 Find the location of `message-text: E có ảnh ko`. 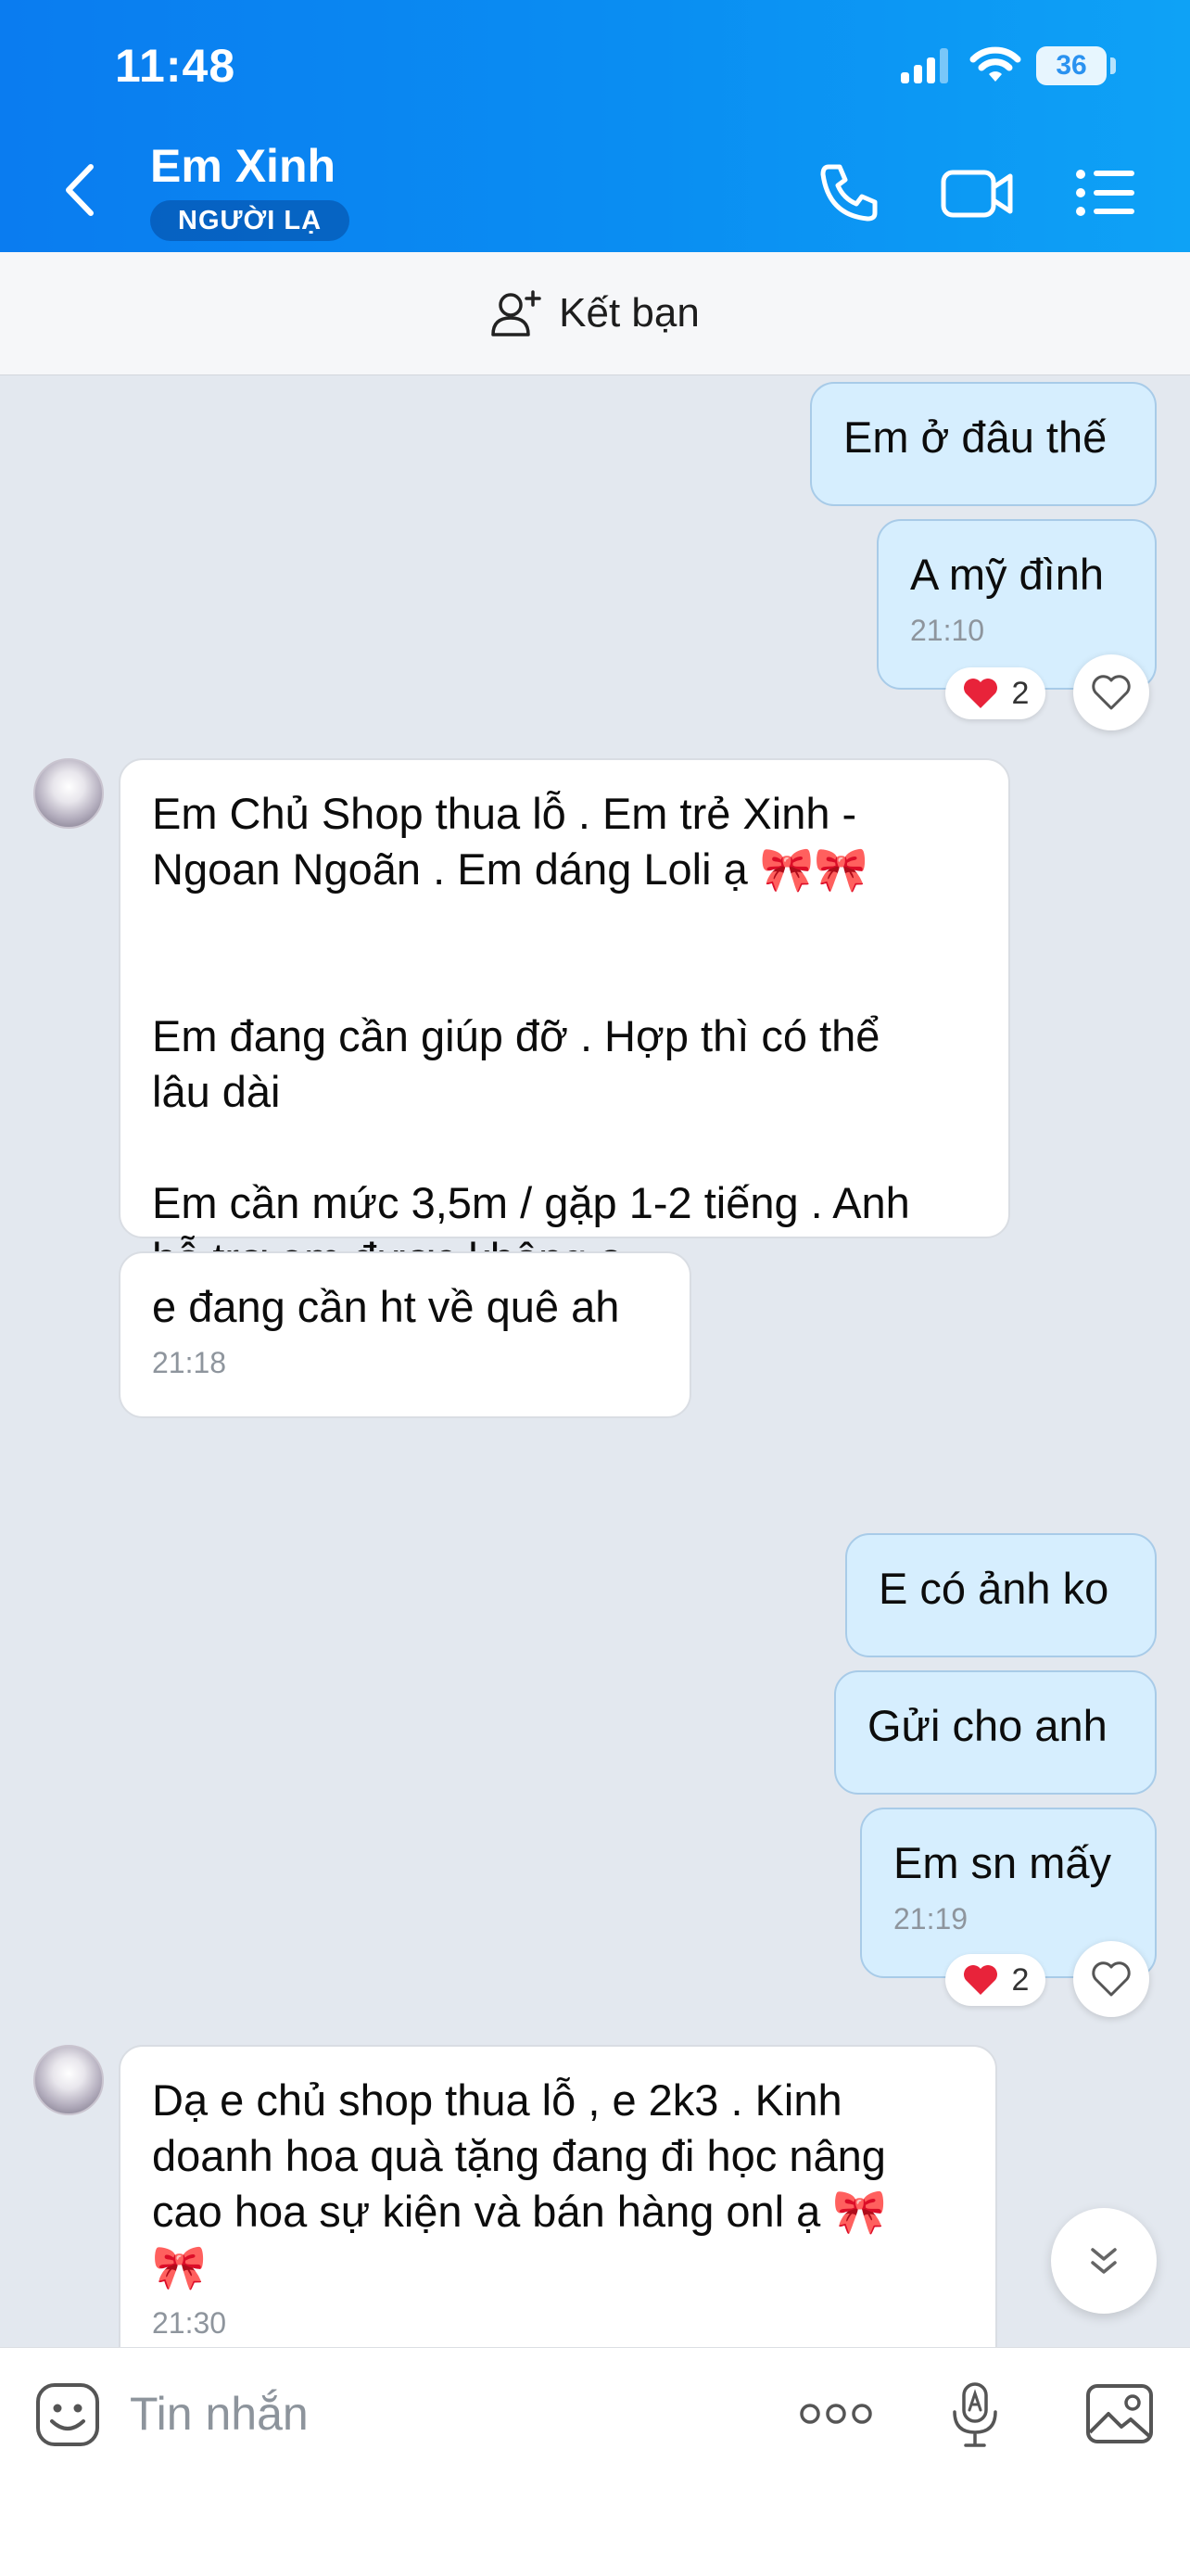

message-text: E có ảnh ko is located at coordinates (994, 1588).